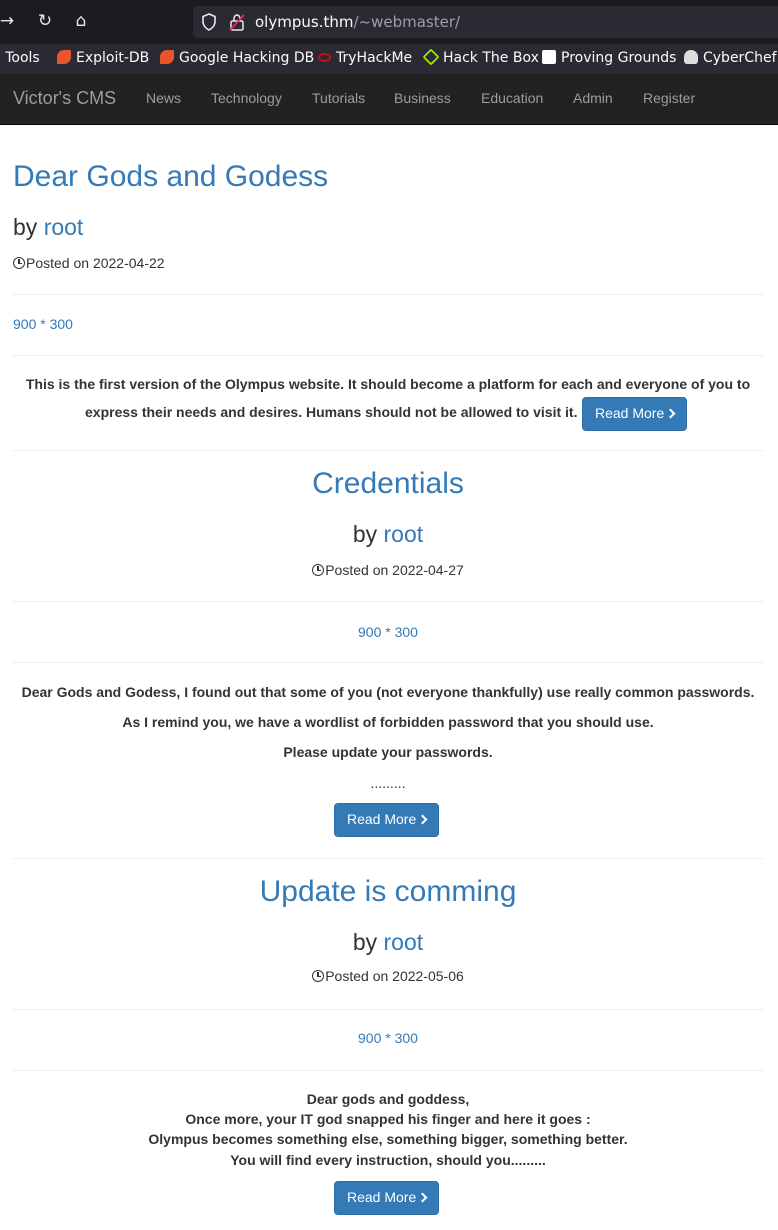  What do you see at coordinates (388, 484) in the screenshot?
I see `post-title: Credentials` at bounding box center [388, 484].